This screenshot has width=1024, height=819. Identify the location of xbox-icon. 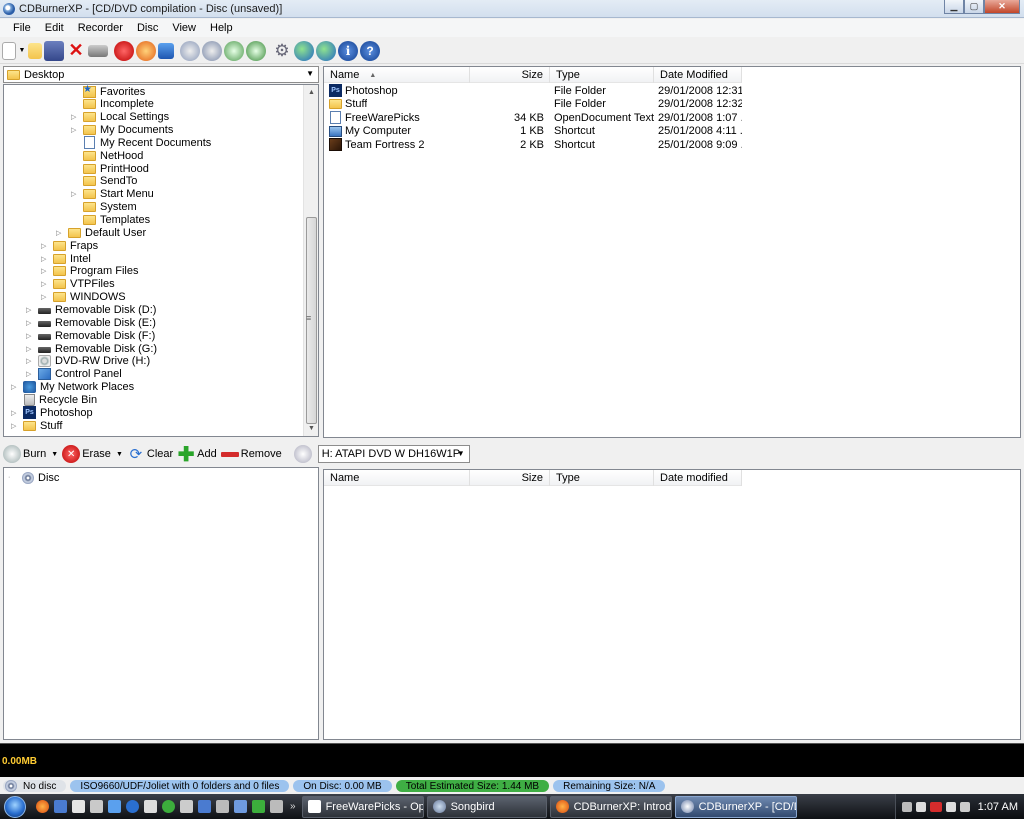
(168, 806).